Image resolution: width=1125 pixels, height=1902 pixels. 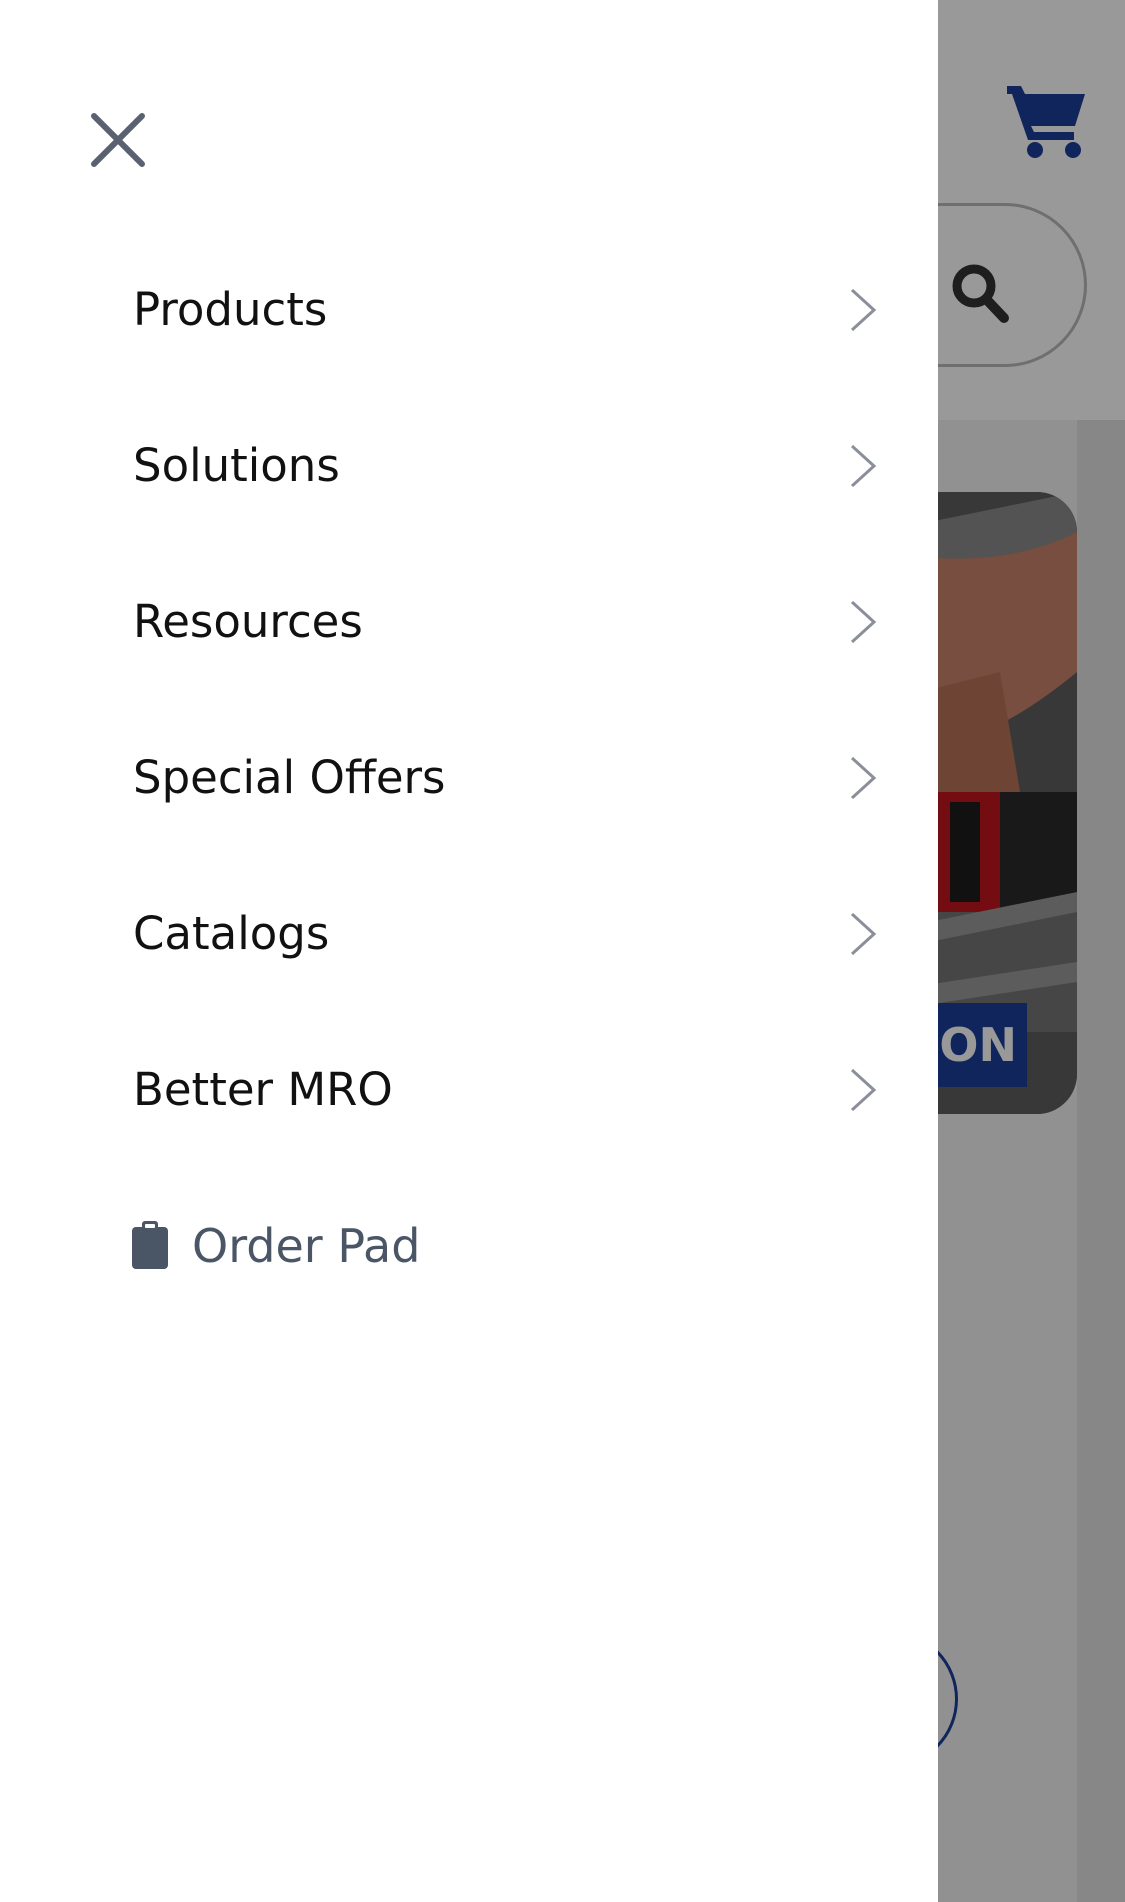 What do you see at coordinates (231, 933) in the screenshot?
I see `nav-item-label: Catalogs` at bounding box center [231, 933].